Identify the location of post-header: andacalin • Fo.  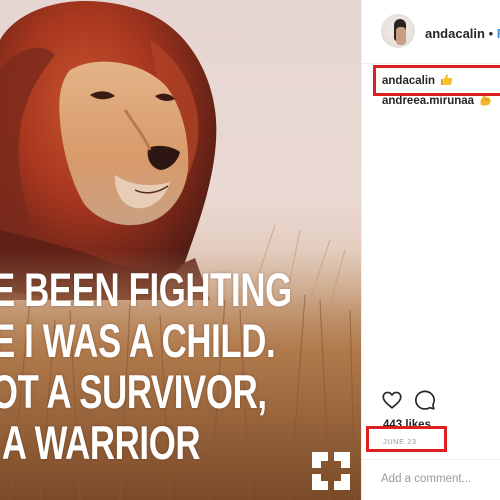
(431, 32).